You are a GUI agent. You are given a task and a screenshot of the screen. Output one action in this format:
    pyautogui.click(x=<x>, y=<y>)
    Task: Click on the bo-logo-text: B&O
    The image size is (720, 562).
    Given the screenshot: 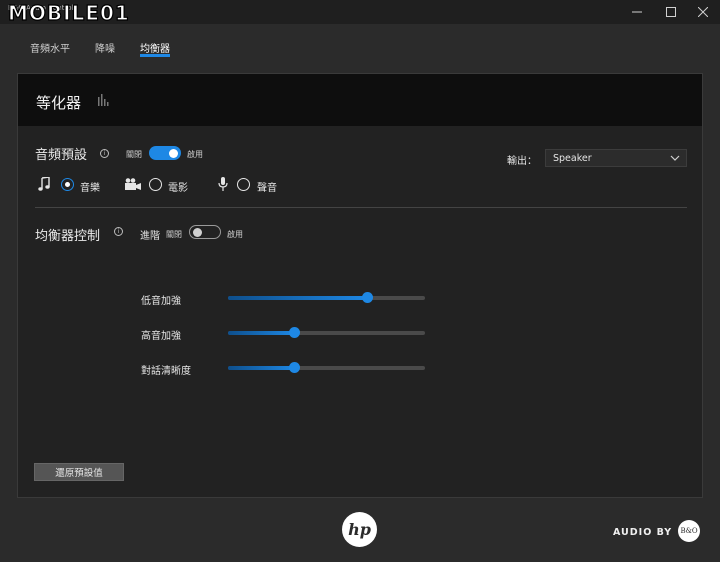 What is the action you would take?
    pyautogui.click(x=689, y=530)
    